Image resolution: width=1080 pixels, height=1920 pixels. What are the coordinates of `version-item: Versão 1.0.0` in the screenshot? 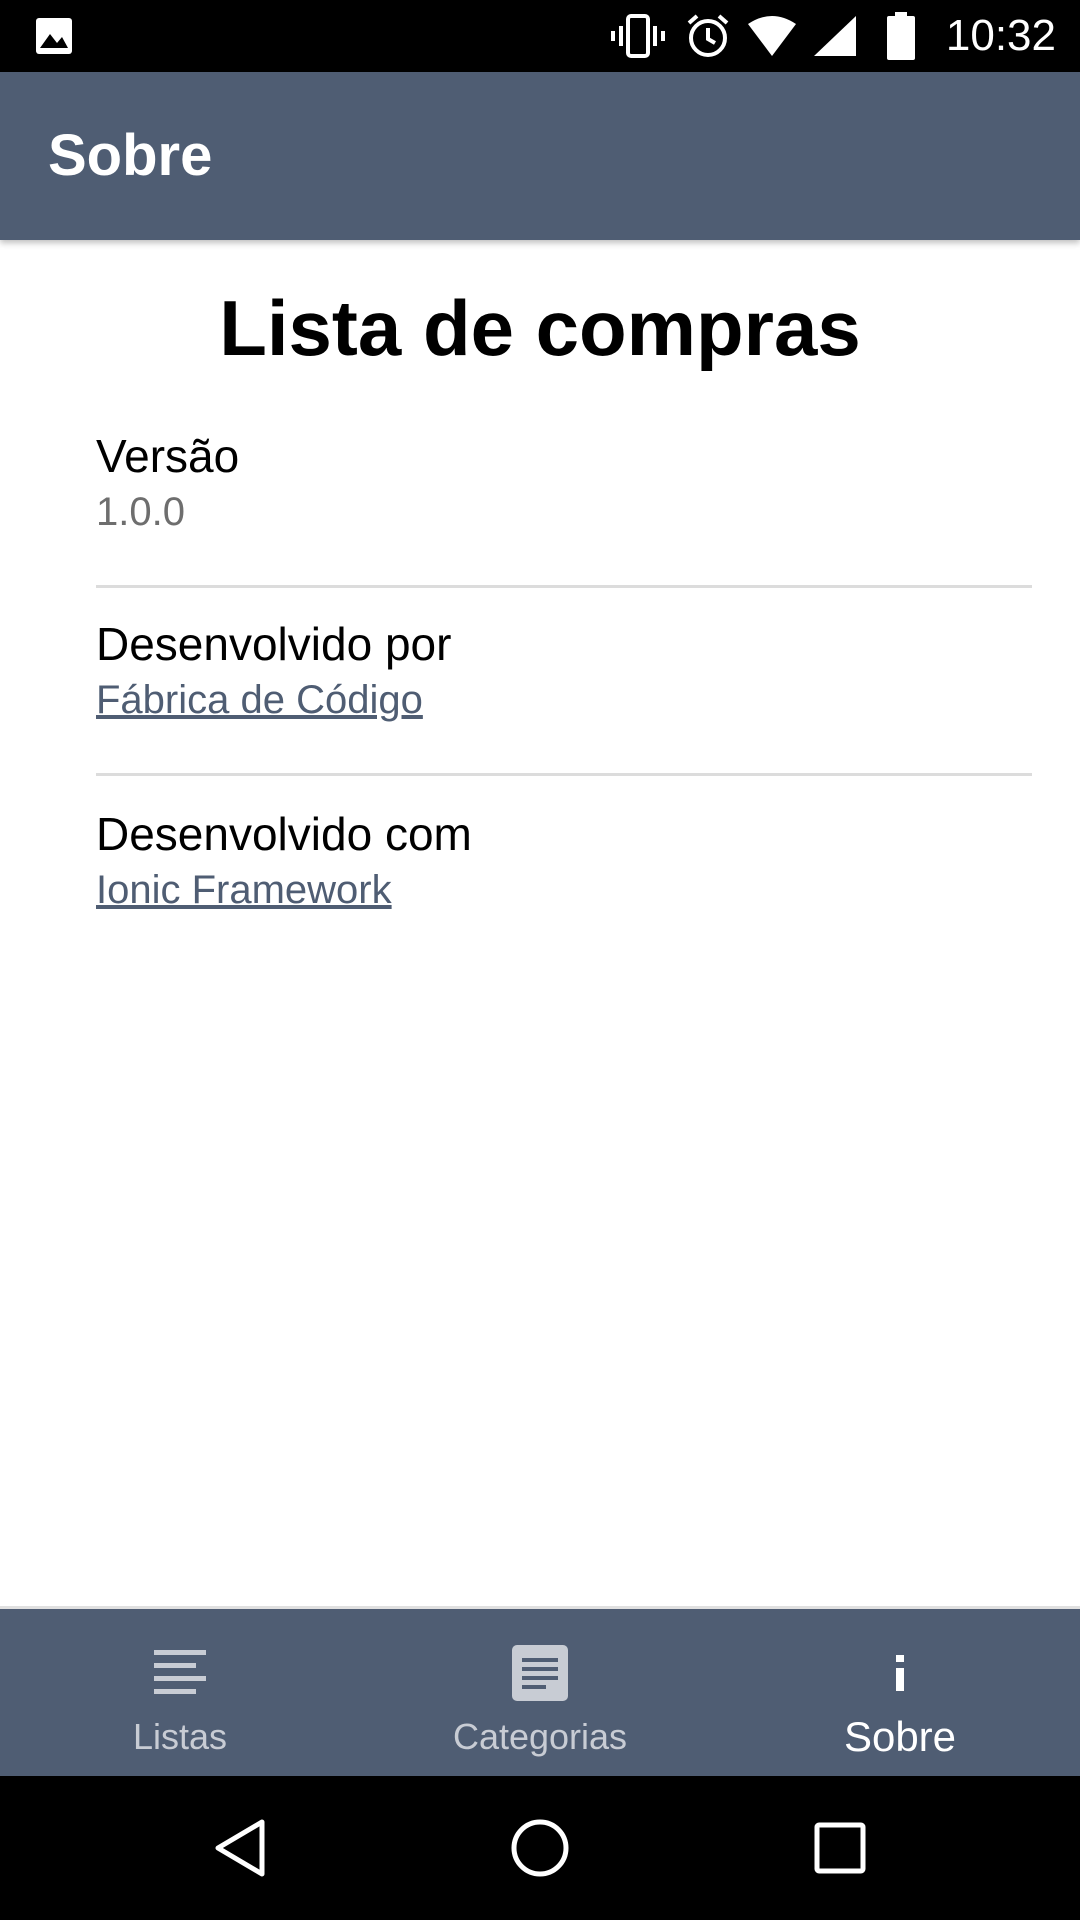 It's located at (564, 484).